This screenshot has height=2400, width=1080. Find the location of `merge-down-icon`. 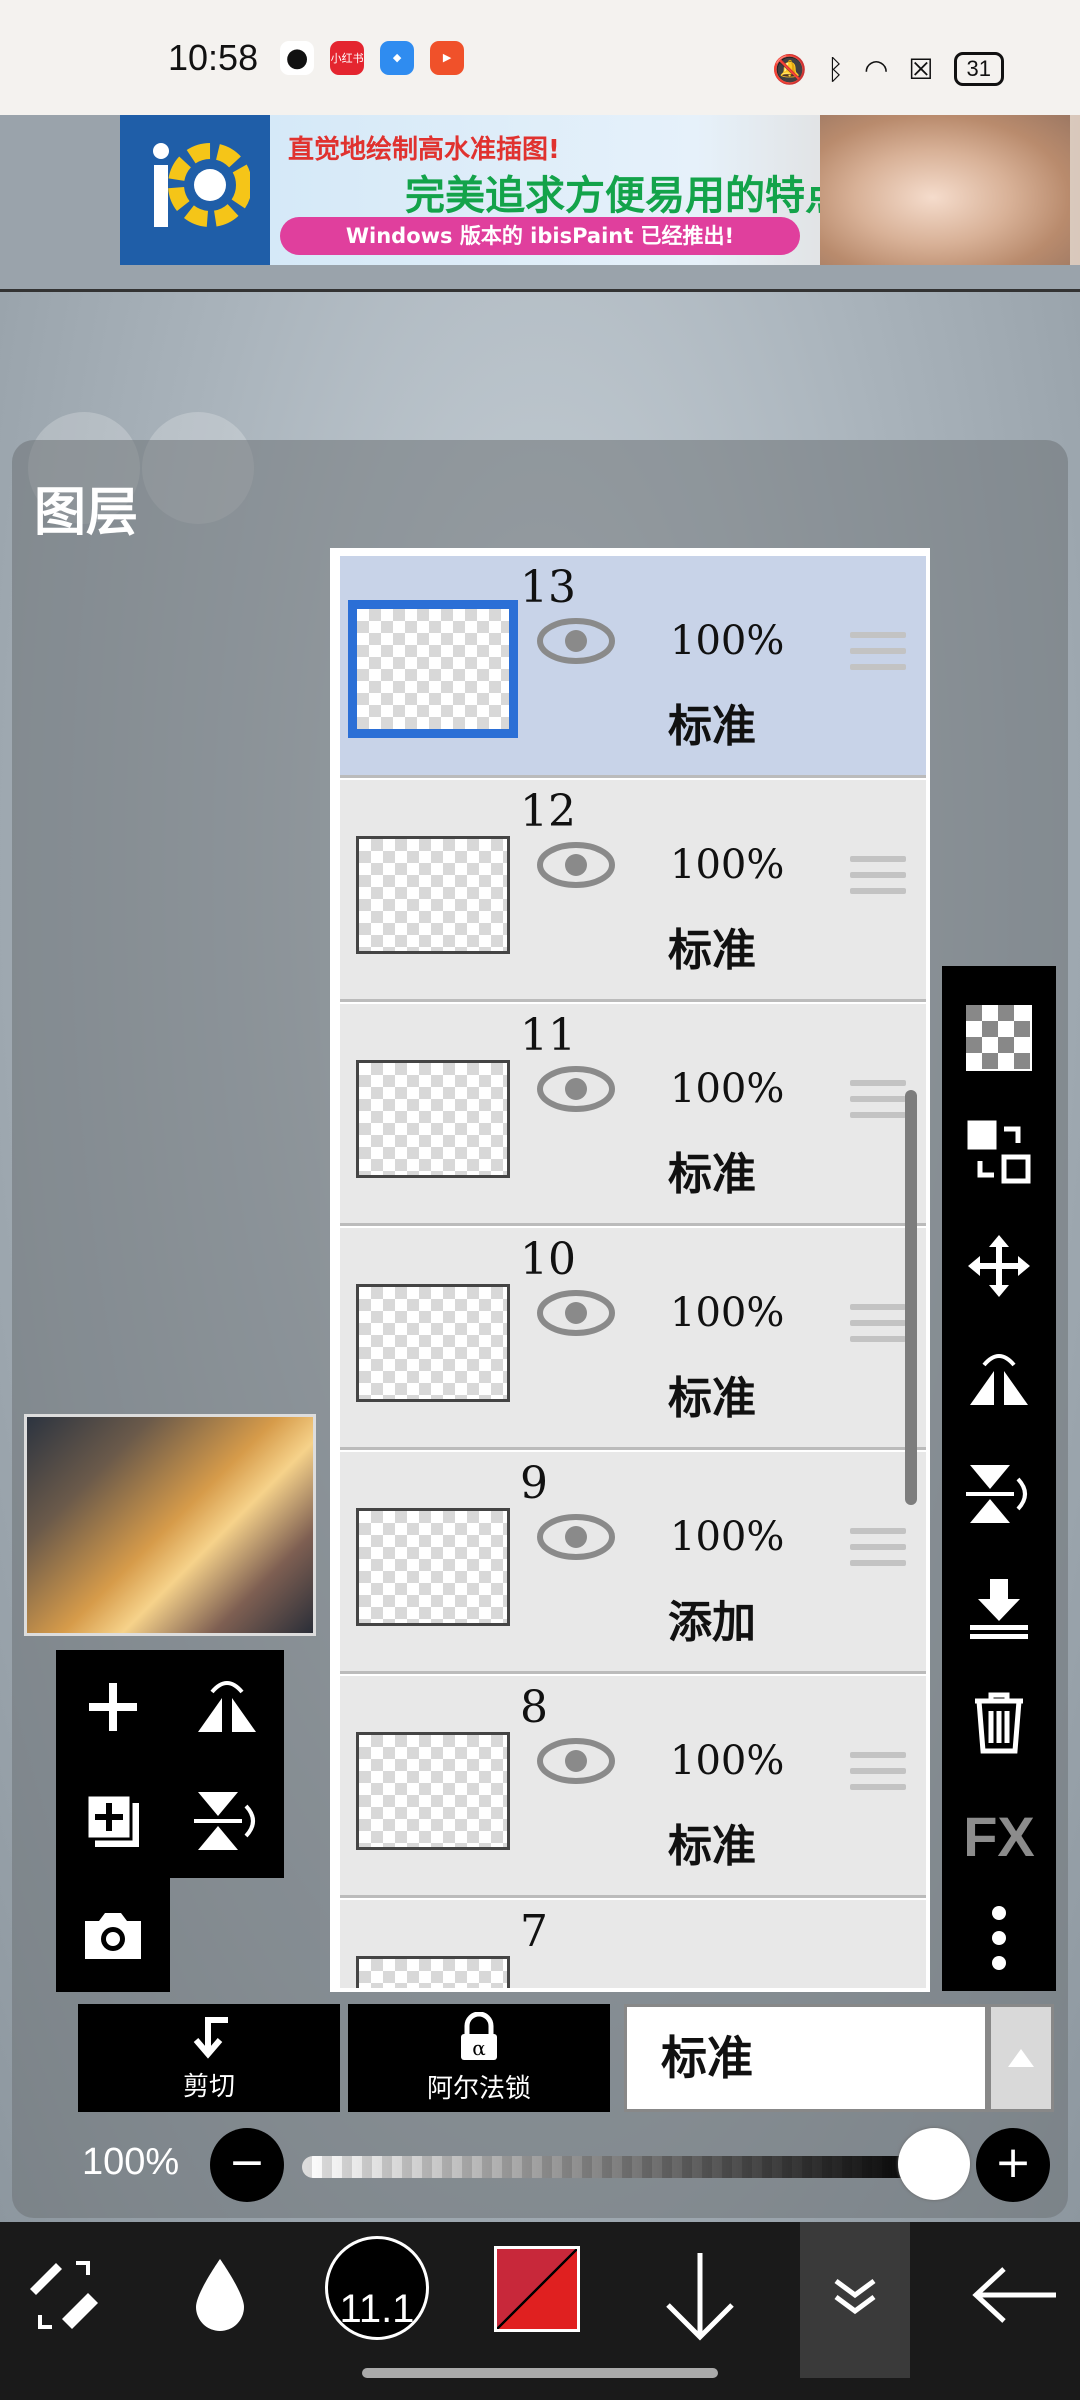

merge-down-icon is located at coordinates (999, 1608).